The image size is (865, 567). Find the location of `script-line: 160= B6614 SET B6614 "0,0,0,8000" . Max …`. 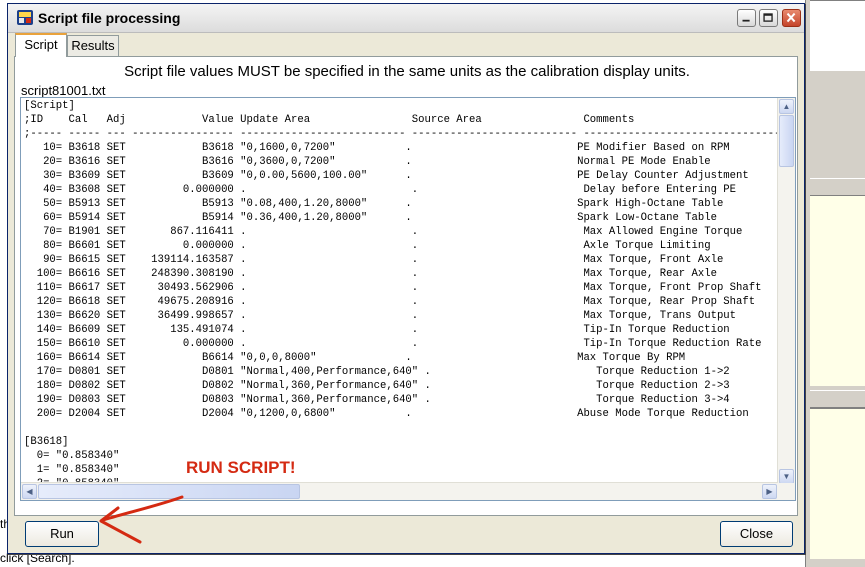

script-line: 160= B6614 SET B6614 "0,0,0,8000" . Max … is located at coordinates (355, 358).